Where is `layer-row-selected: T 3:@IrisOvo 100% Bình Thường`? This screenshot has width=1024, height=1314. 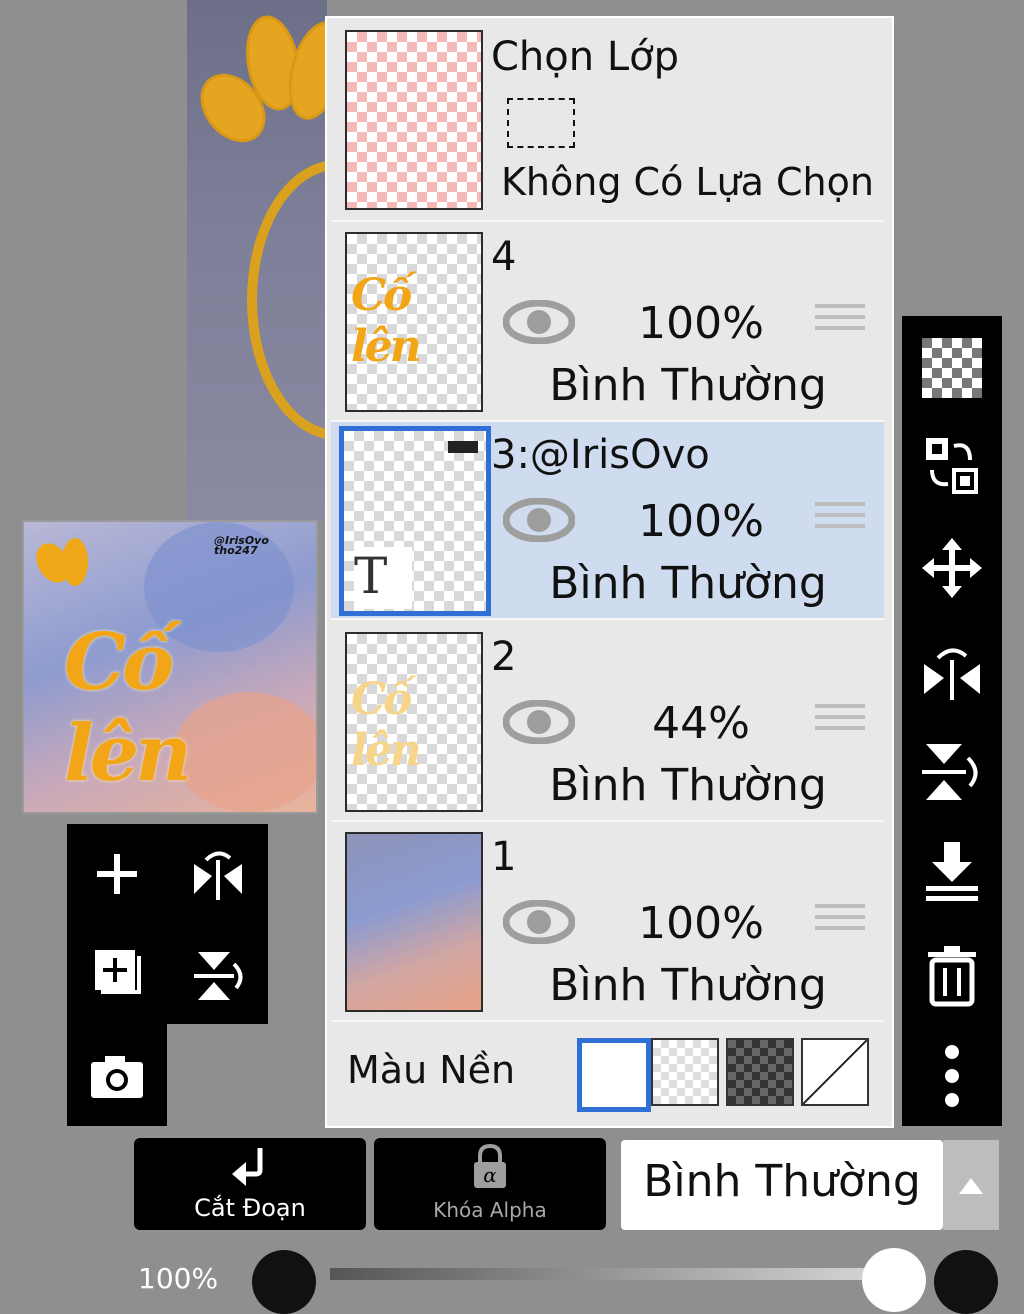
layer-row-selected: T 3:@IrisOvo 100% Bình Thường is located at coordinates (607, 521).